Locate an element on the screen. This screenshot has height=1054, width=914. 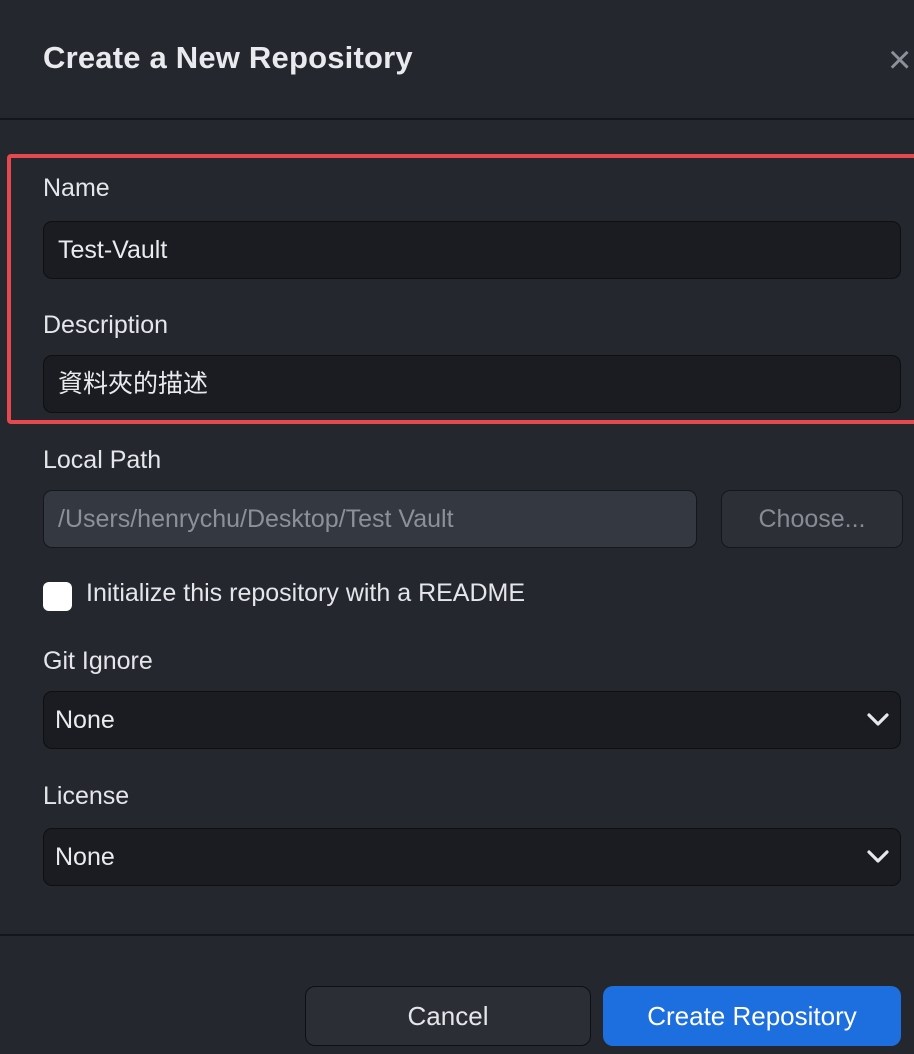
close-icon: × is located at coordinates (901, 60).